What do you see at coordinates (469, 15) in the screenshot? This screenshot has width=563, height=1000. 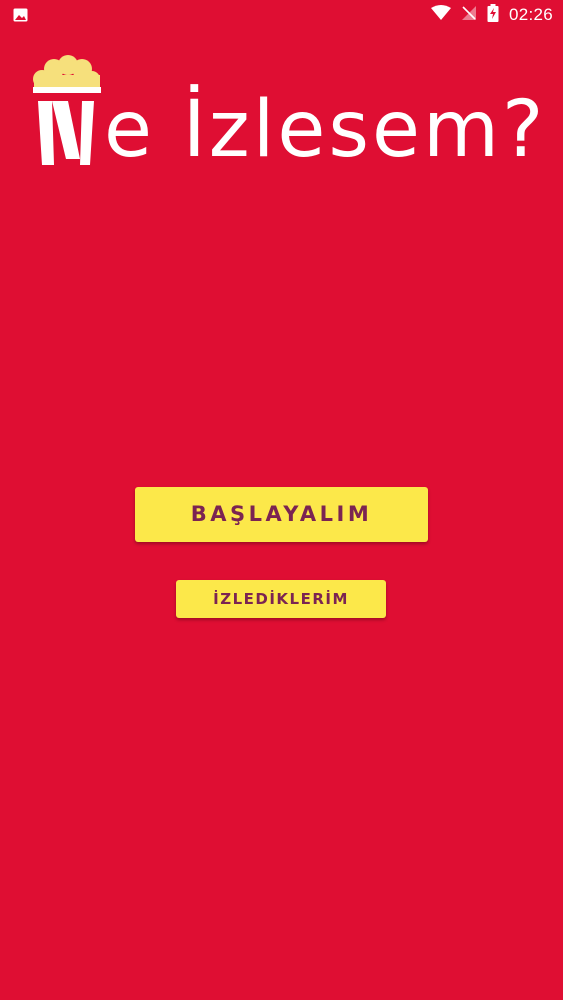 I see `no-signal-icon` at bounding box center [469, 15].